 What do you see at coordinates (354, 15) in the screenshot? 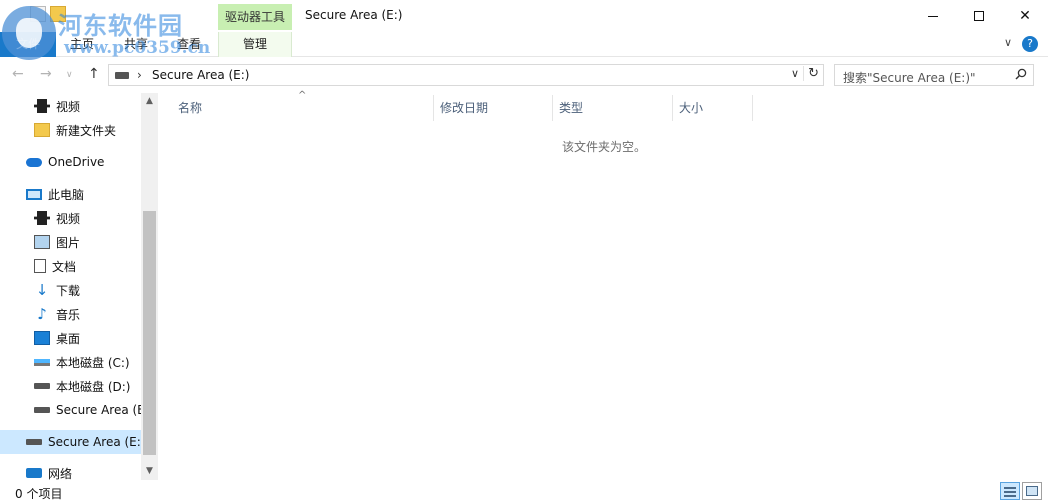
I see `window-title: Secure Area (E:)` at bounding box center [354, 15].